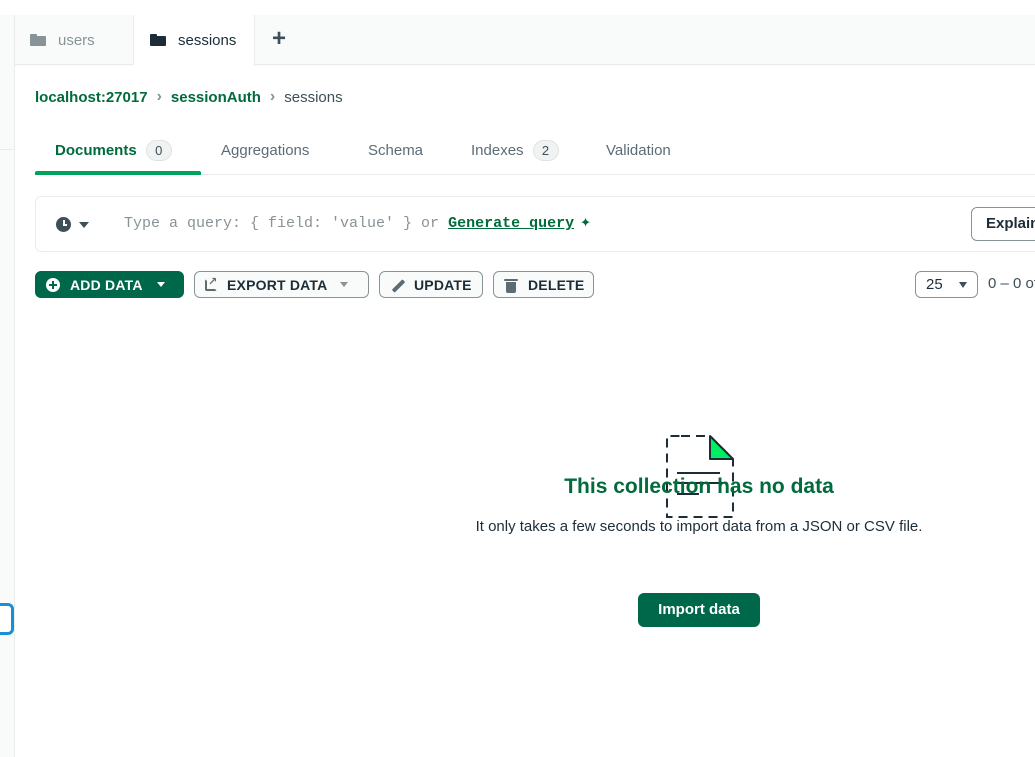 The height and width of the screenshot is (757, 1035). I want to click on breadcrumb-database: sessionAuth, so click(216, 97).